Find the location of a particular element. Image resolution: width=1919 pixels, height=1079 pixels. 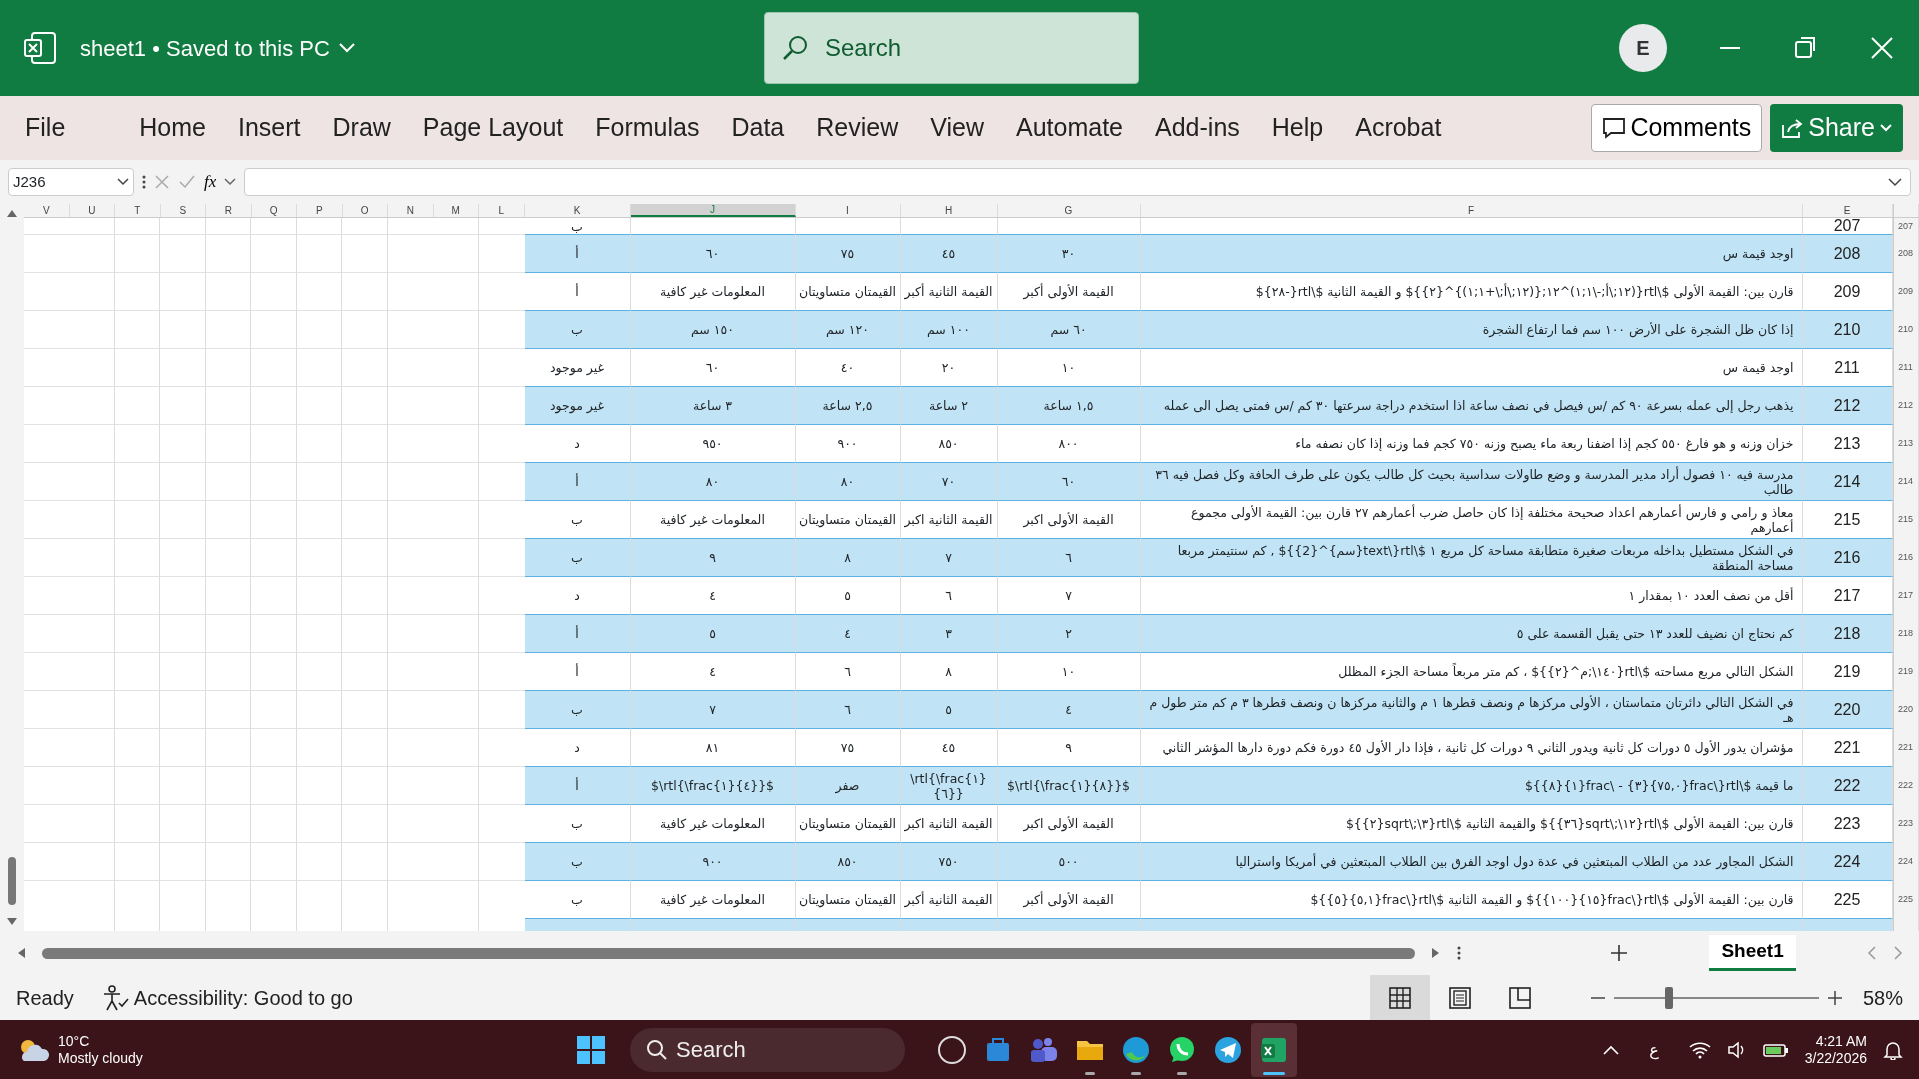

row-header: 222 is located at coordinates (1905, 786).